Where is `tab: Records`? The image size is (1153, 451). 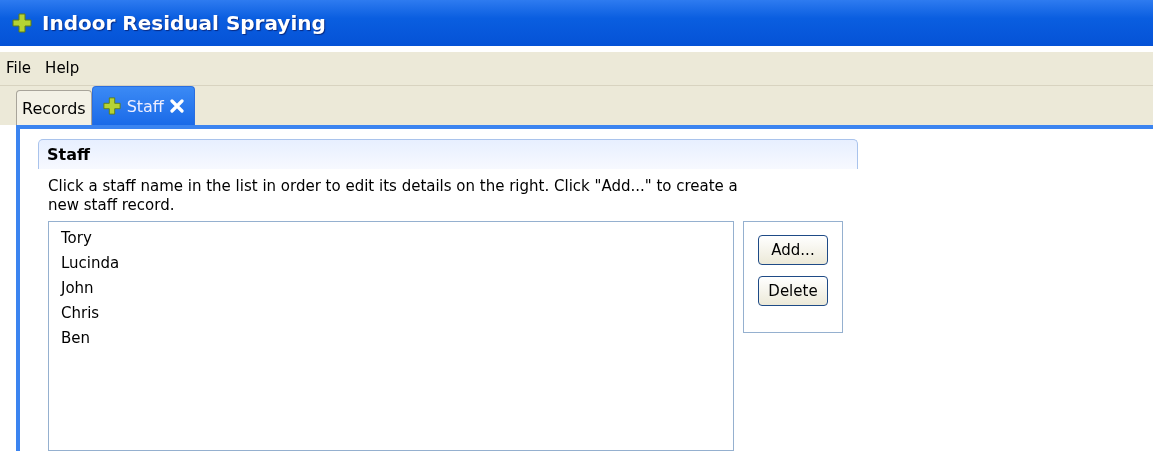 tab: Records is located at coordinates (54, 107).